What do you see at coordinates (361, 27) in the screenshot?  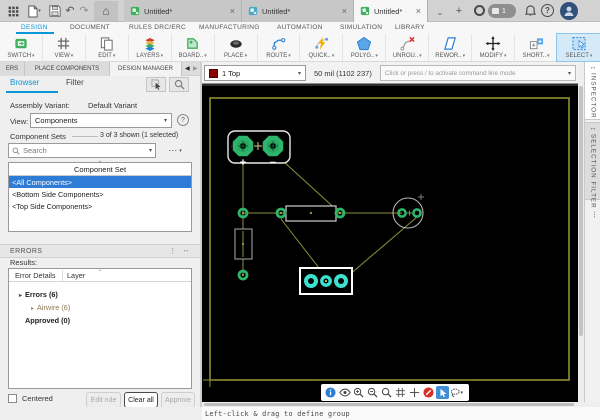 I see `menu-simulation: SIMULATION` at bounding box center [361, 27].